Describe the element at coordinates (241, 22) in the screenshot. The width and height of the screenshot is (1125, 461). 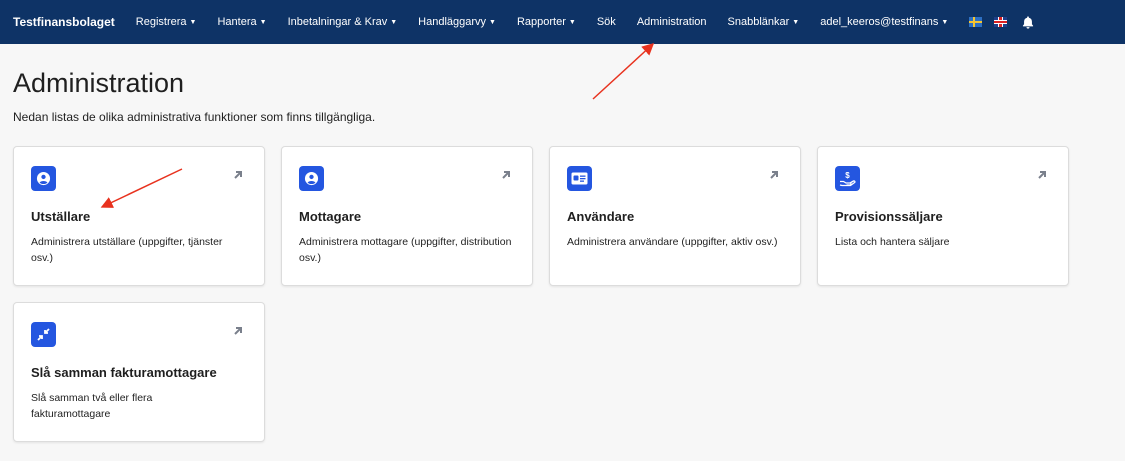
I see `nav-hantera: Hantera ▼` at that location.